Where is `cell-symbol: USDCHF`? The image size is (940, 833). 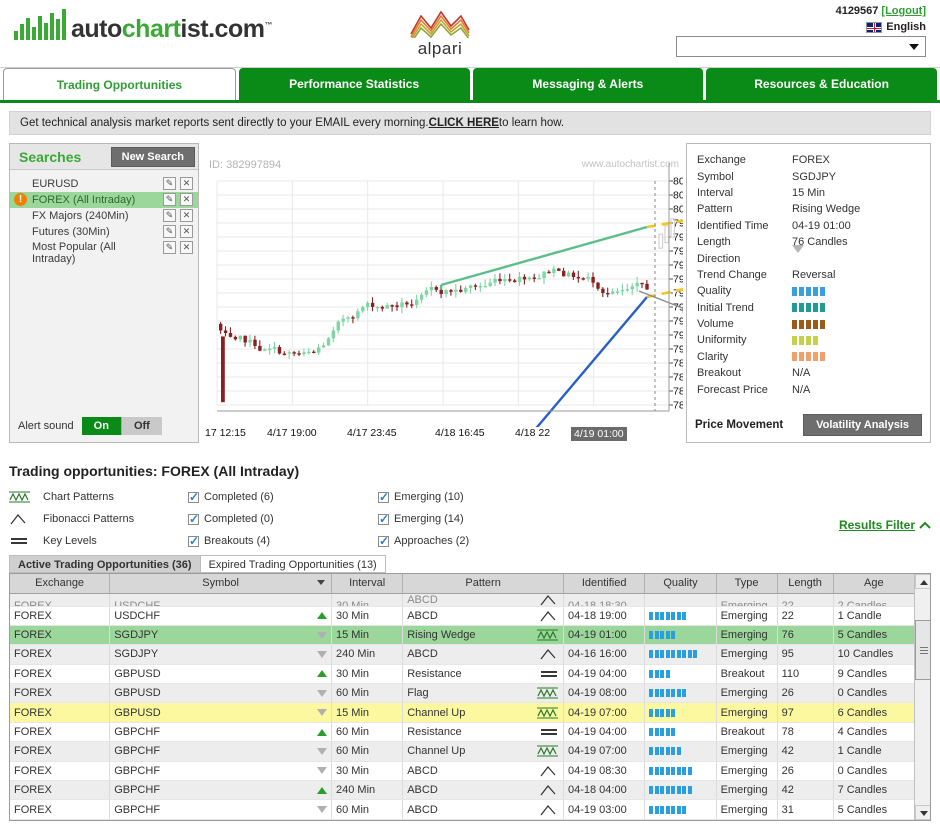 cell-symbol: USDCHF is located at coordinates (220, 616).